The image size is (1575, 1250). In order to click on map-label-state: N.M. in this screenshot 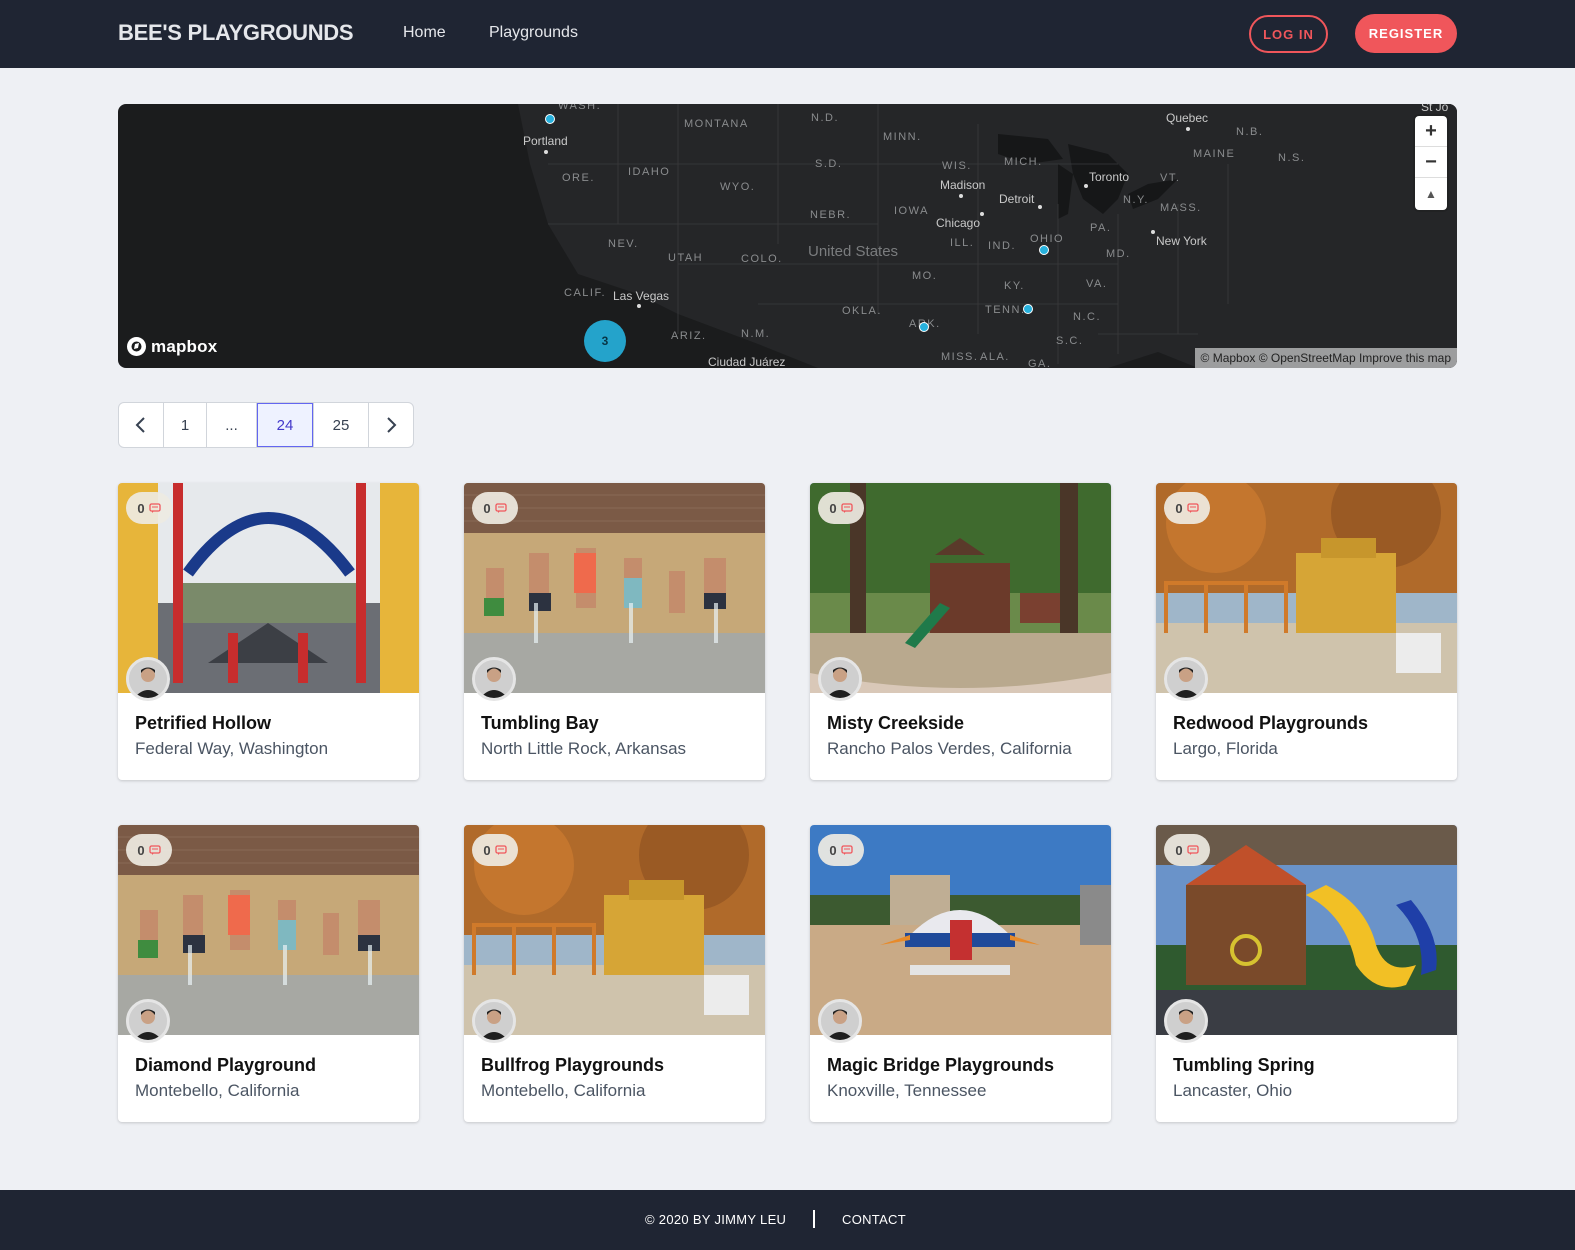, I will do `click(756, 334)`.